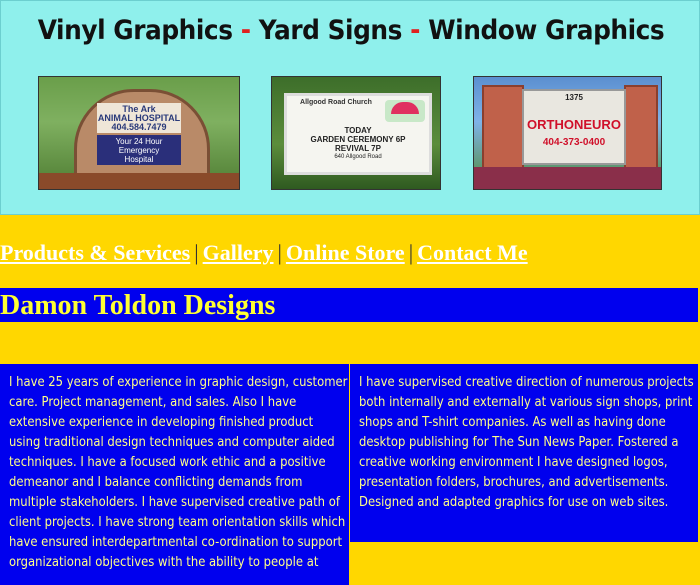 The width and height of the screenshot is (700, 585). I want to click on church-sign-heading: Allgood Road Church, so click(336, 102).